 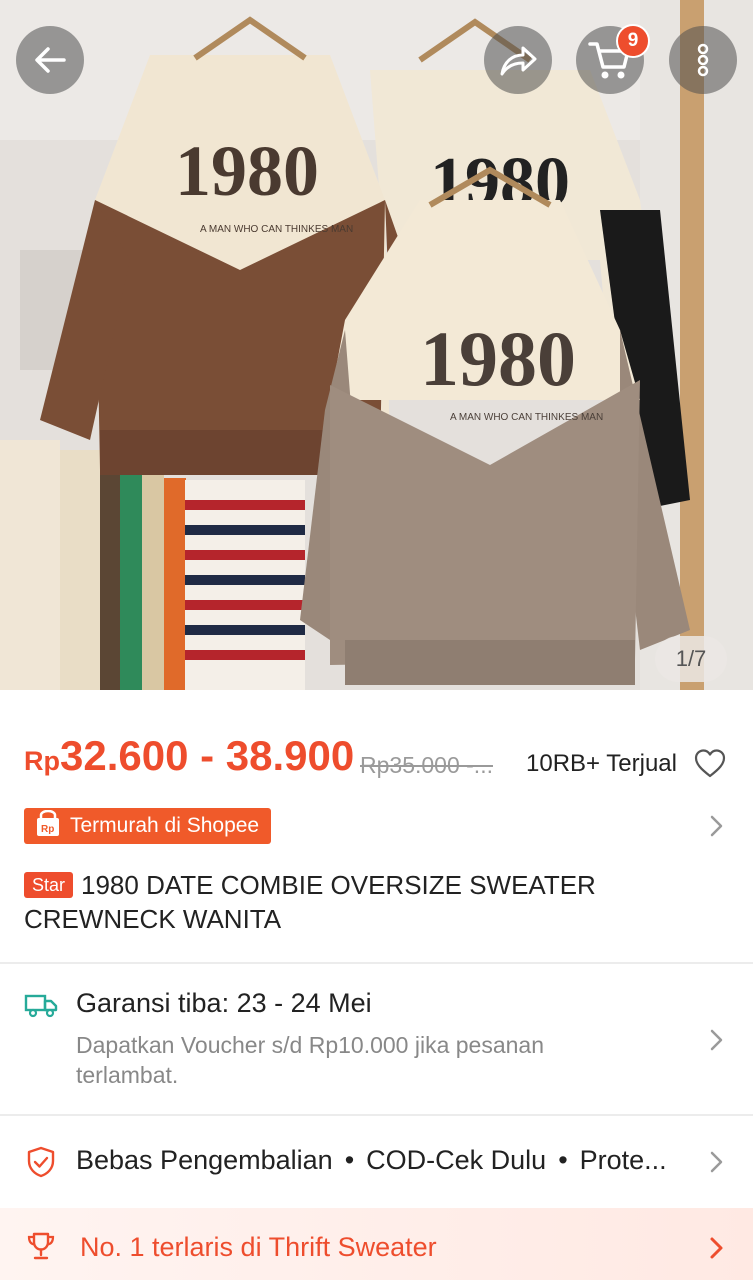 I want to click on image-page-indicator: 1/7, so click(x=691, y=659).